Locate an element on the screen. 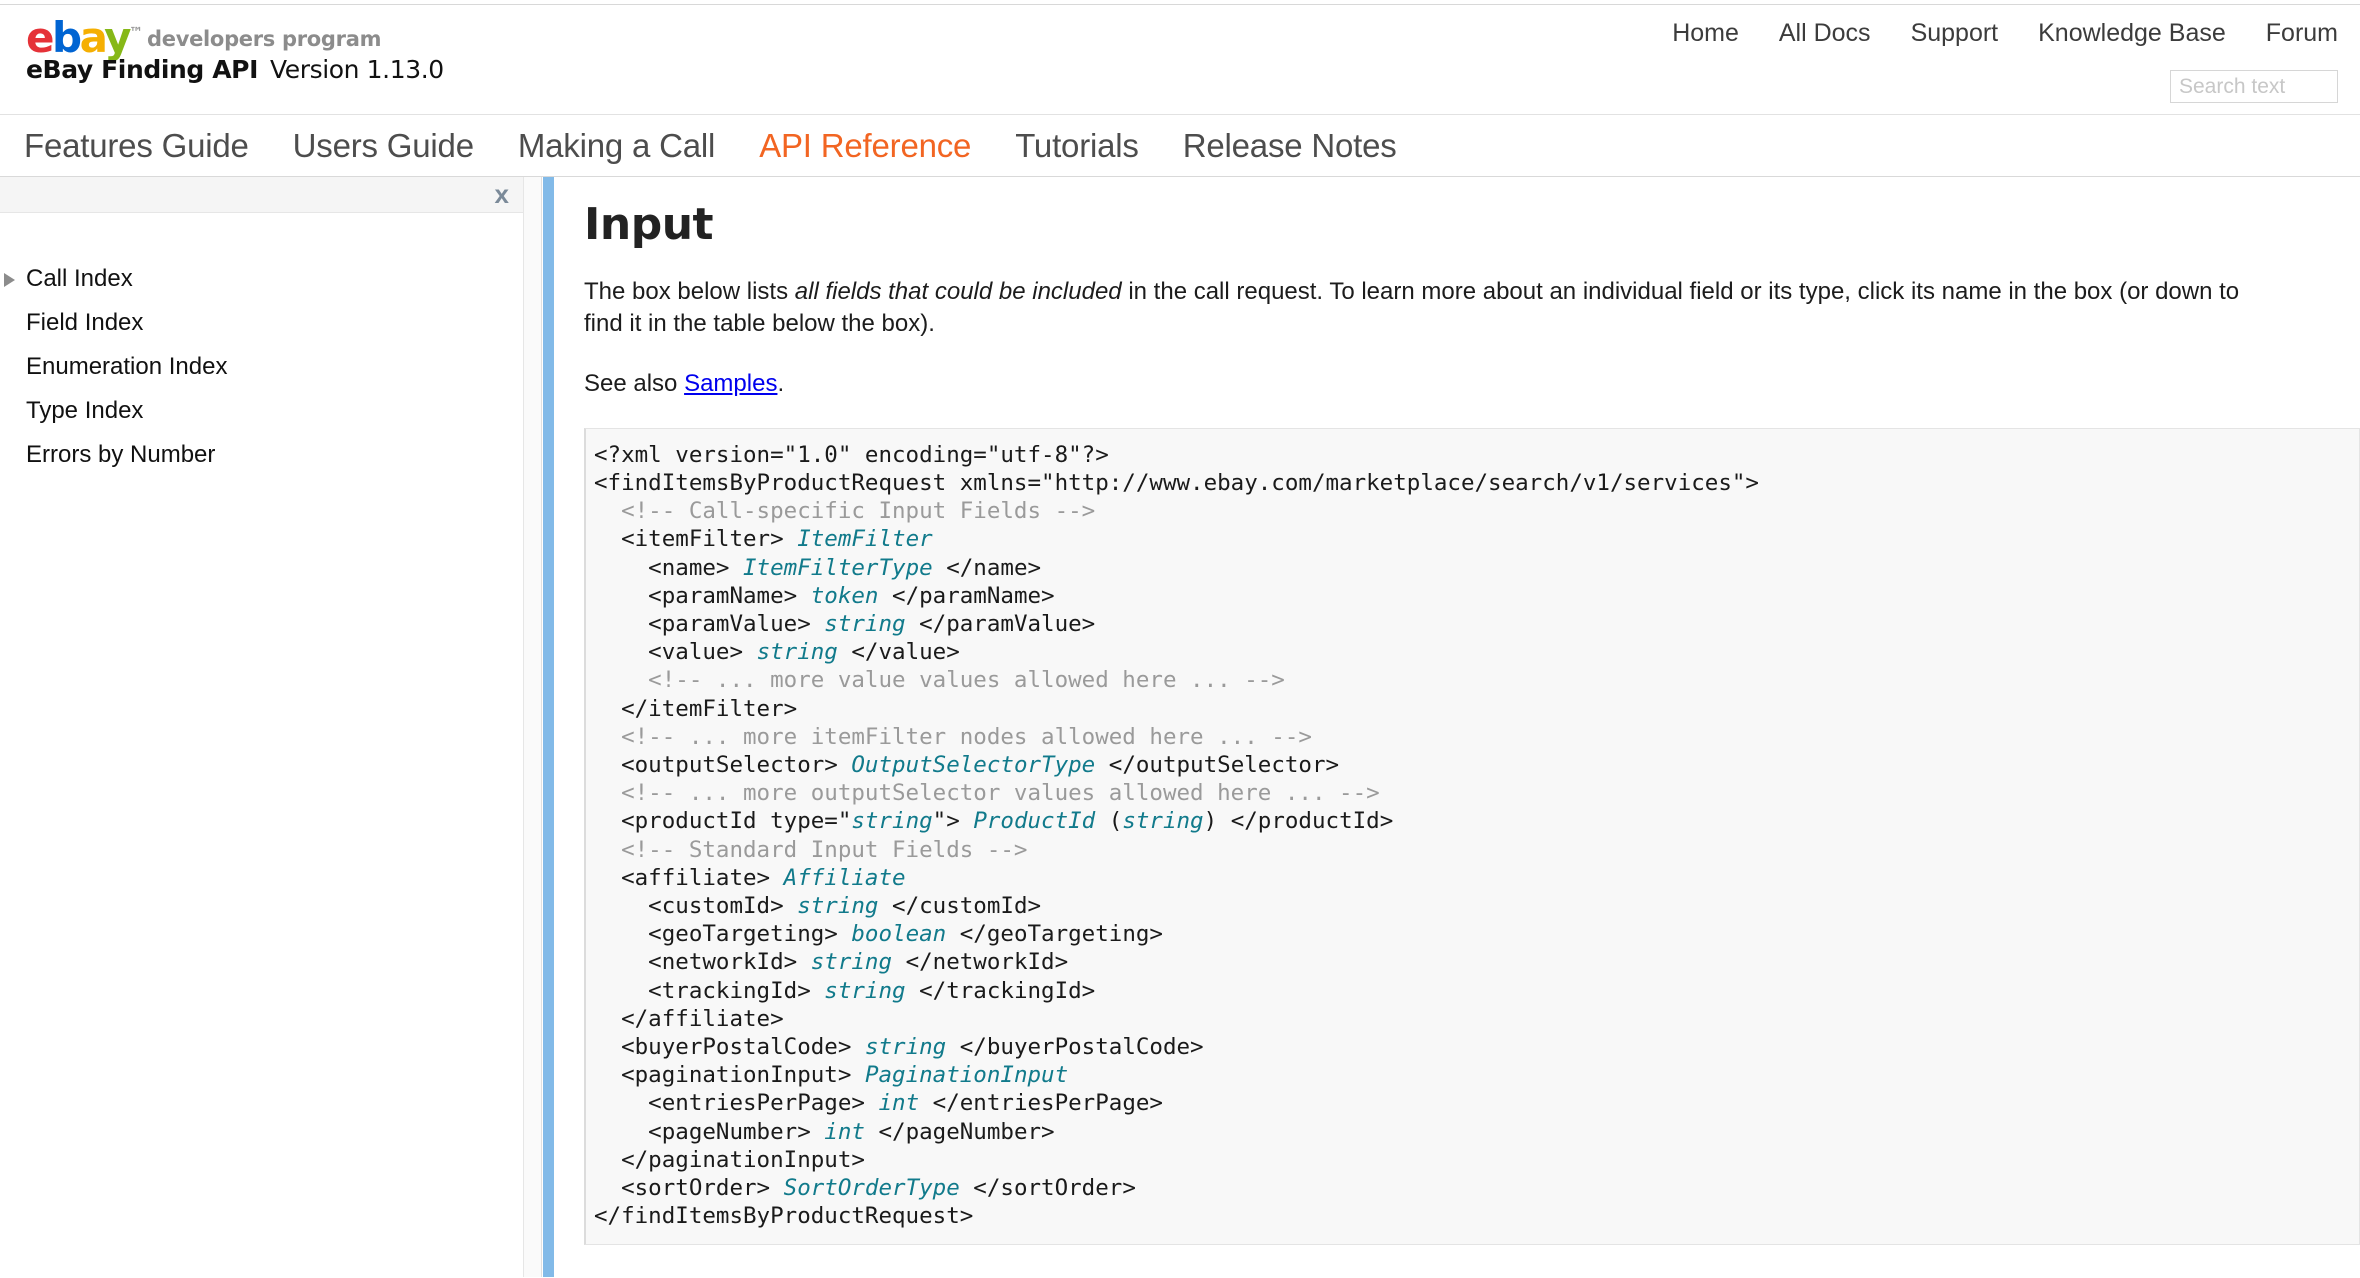 Image resolution: width=2360 pixels, height=1278 pixels. sidebar-splitter is located at coordinates (540, 727).